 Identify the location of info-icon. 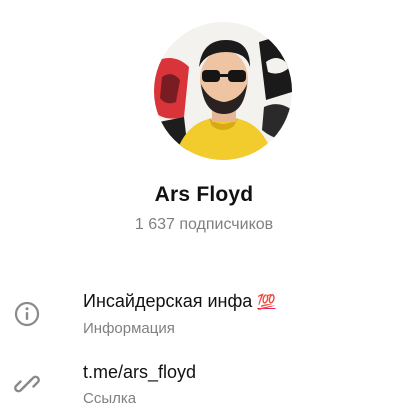
(27, 314).